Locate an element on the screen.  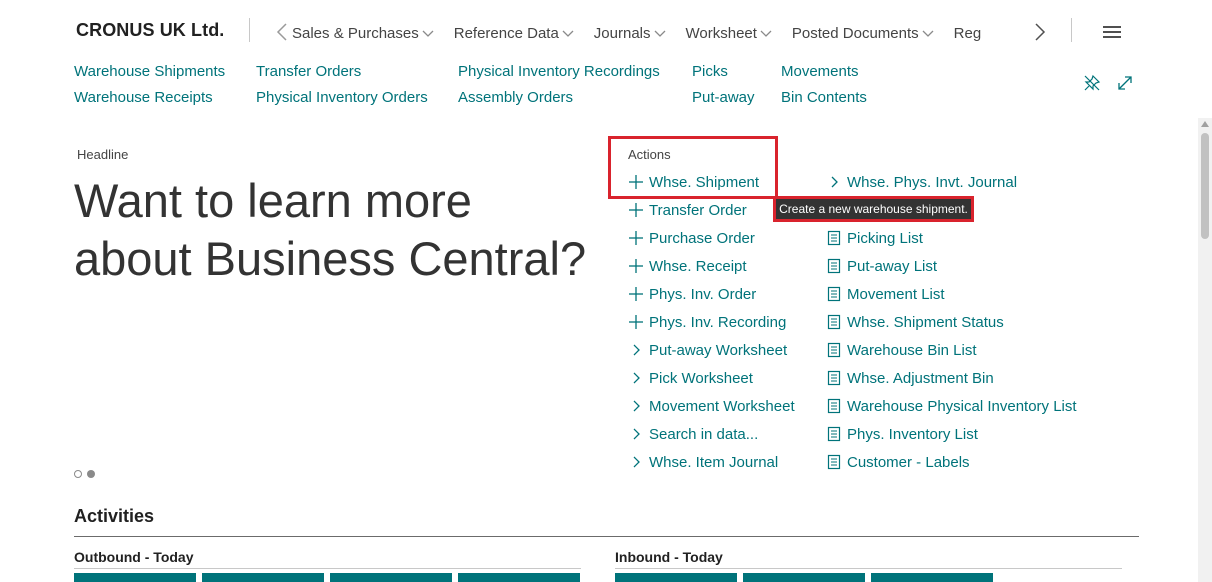
action-label: Whse. Adjustment Bin is located at coordinates (920, 378).